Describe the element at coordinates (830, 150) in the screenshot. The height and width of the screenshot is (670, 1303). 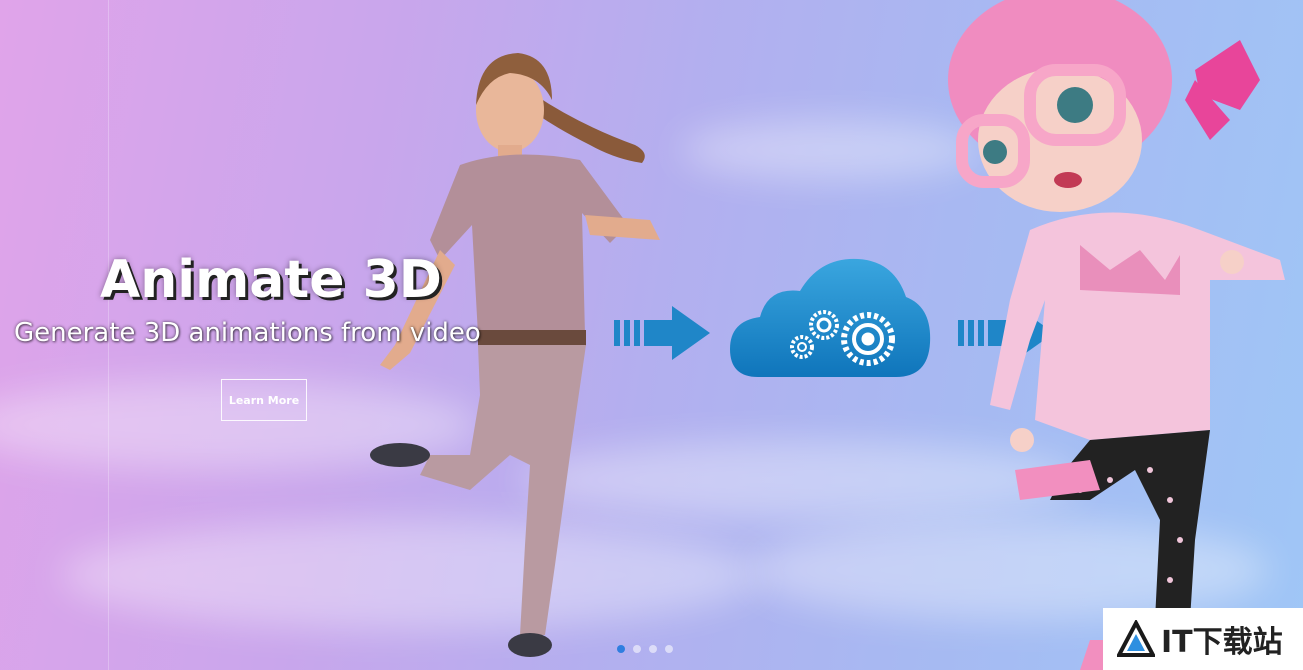
I see `background-cloud` at that location.